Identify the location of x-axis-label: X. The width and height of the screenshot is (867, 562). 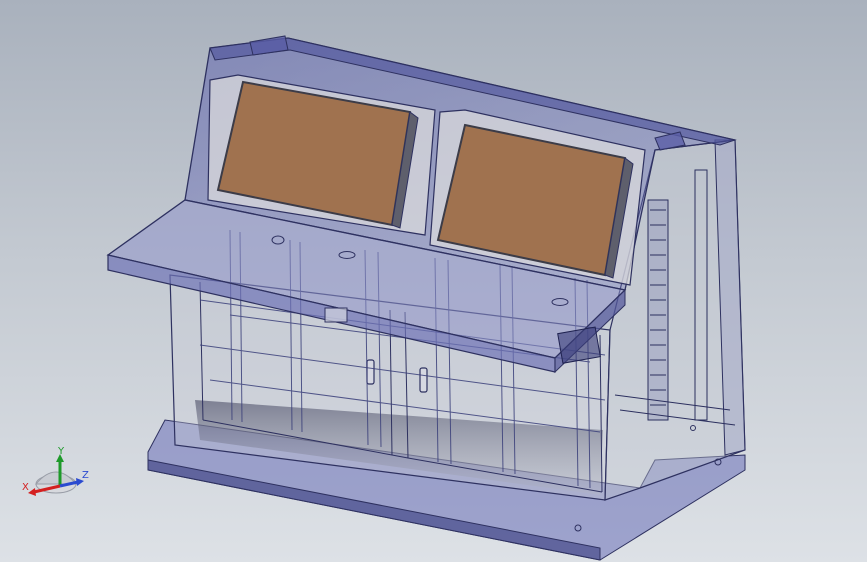
(25, 487).